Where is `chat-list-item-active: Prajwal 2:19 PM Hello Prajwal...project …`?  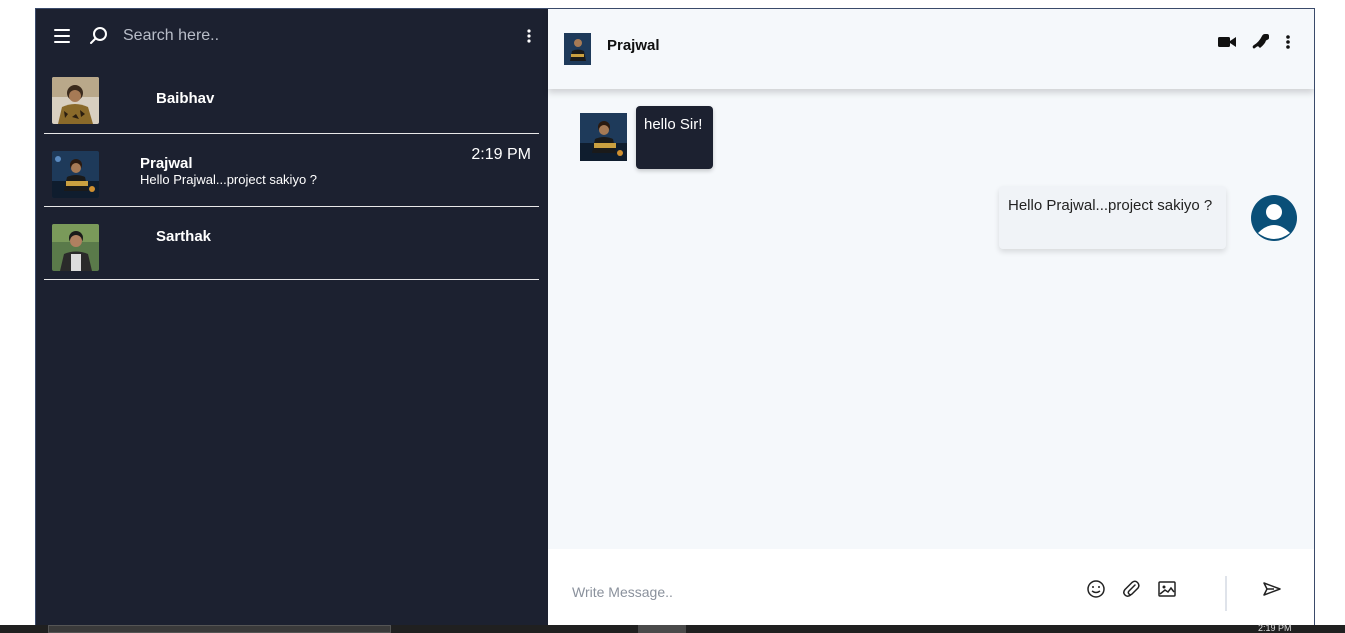 chat-list-item-active: Prajwal 2:19 PM Hello Prajwal...project … is located at coordinates (291, 170).